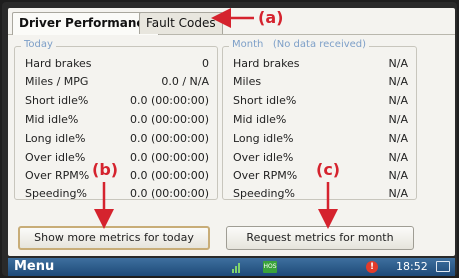 The image size is (459, 278). I want to click on document-icon, so click(443, 266).